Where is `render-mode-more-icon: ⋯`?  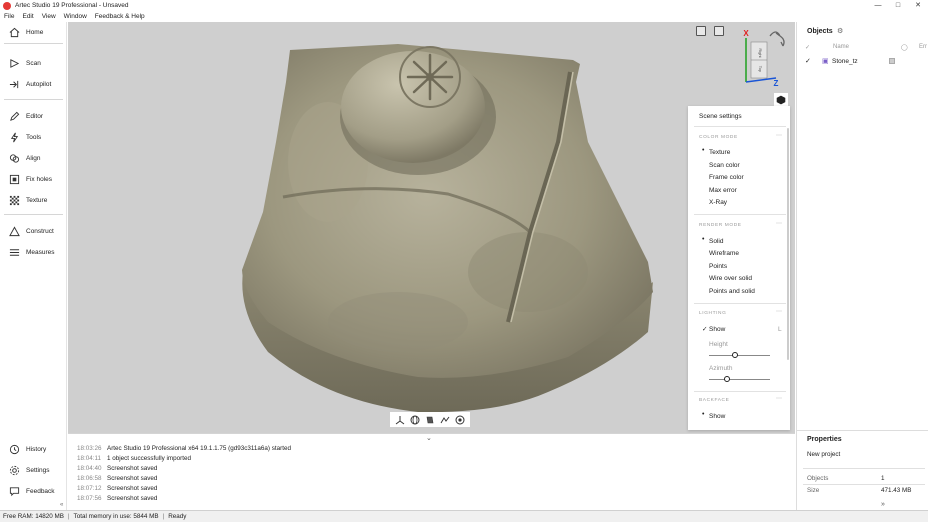
render-mode-more-icon: ⋯ is located at coordinates (779, 223).